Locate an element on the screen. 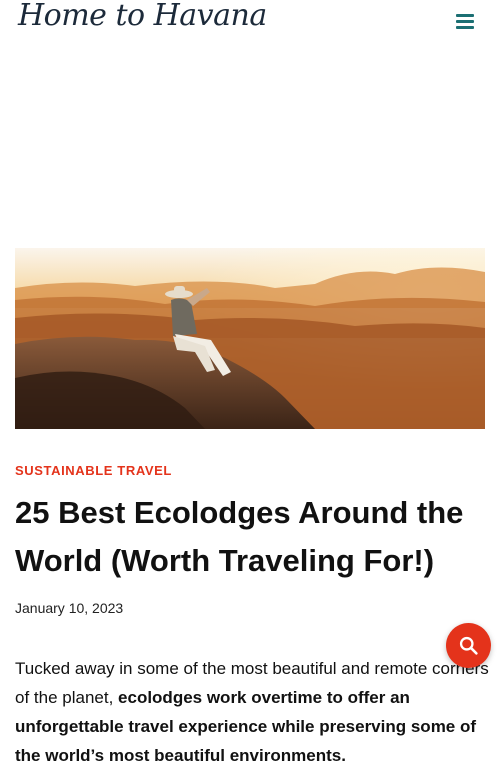 The image size is (501, 777). hamburger-menu-icon is located at coordinates (466, 21).